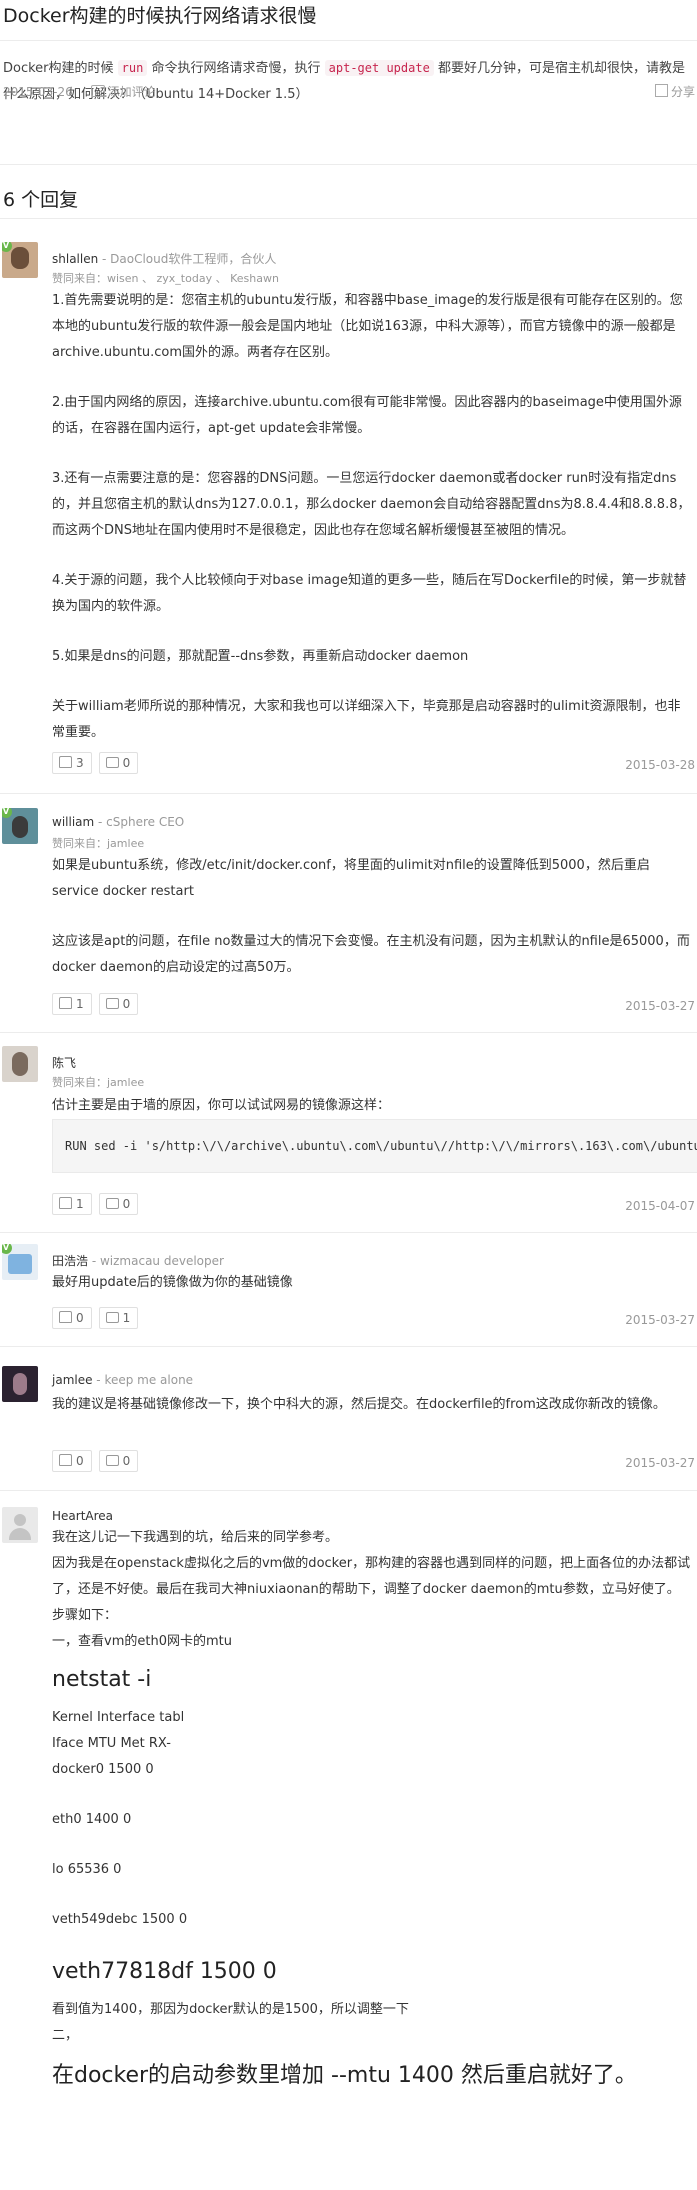 Image resolution: width=697 pixels, height=2190 pixels. I want to click on answer-author: 田浩浩 - wizmacau developer, so click(138, 1260).